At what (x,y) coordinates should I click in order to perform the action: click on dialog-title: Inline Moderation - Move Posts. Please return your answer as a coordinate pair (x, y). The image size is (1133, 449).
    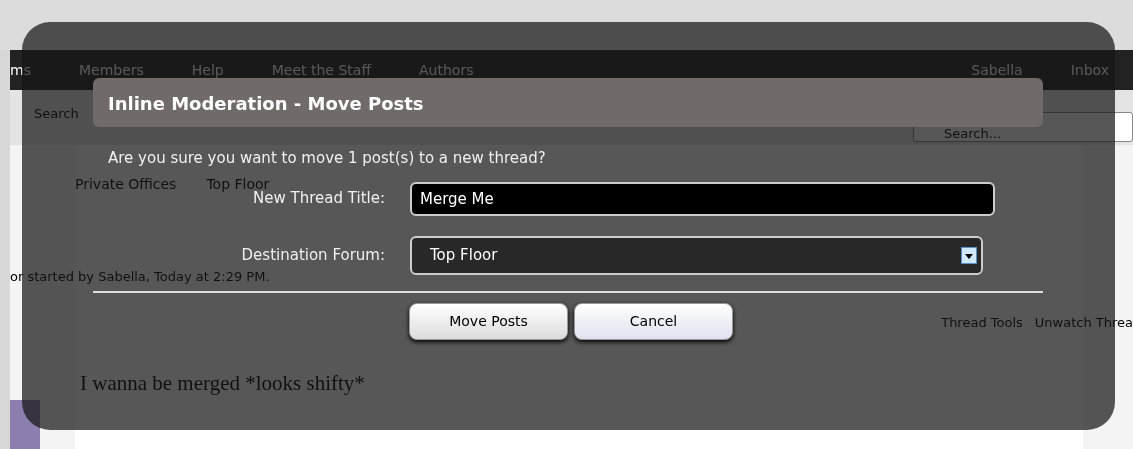
    Looking at the image, I should click on (568, 102).